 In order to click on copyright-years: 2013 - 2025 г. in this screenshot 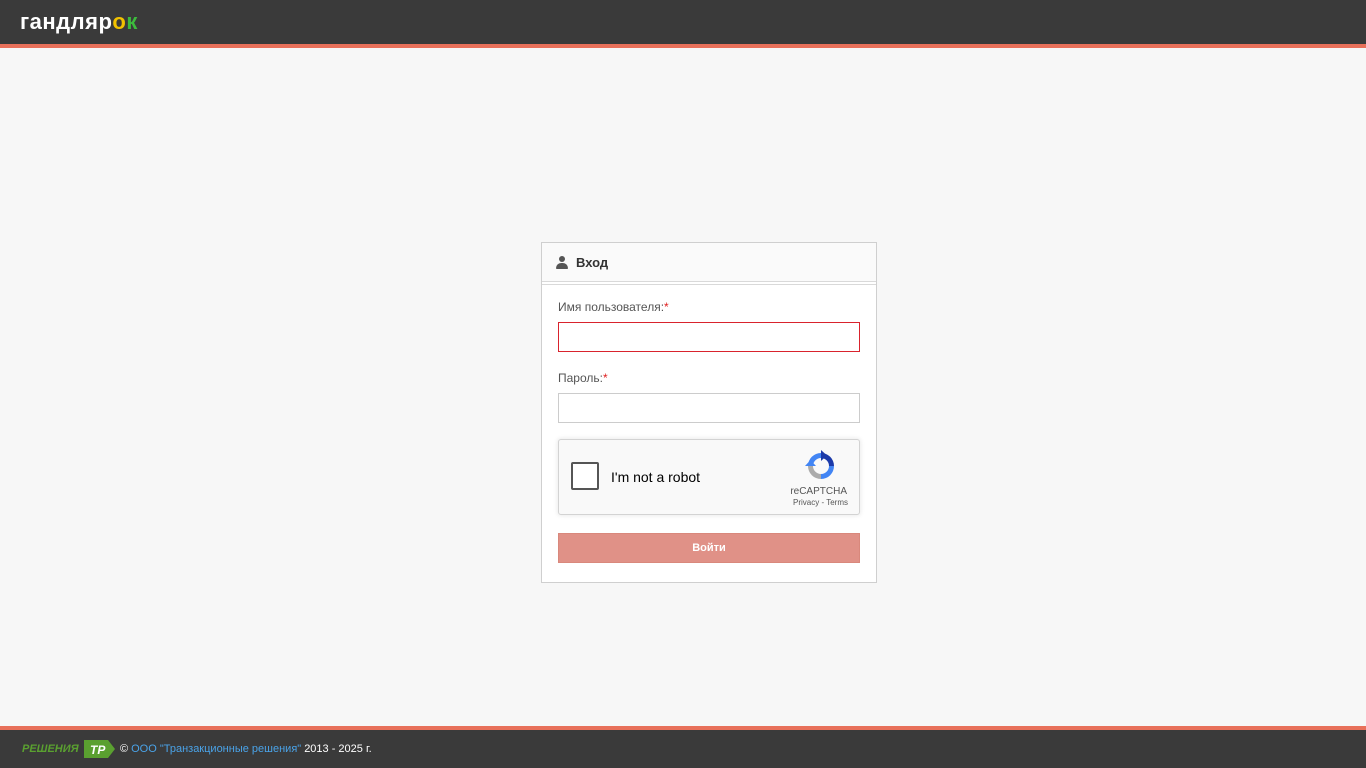, I will do `click(338, 749)`.